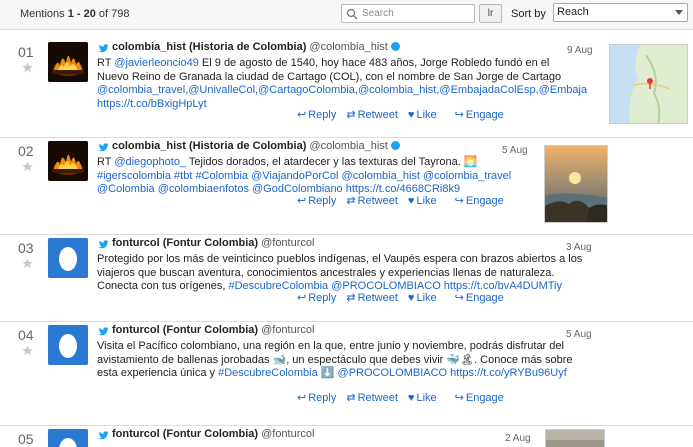  I want to click on text-link: @diegophoto_, so click(150, 162).